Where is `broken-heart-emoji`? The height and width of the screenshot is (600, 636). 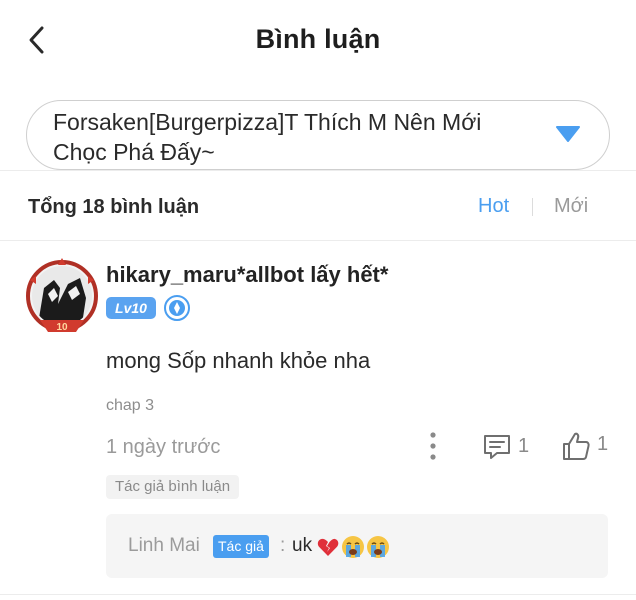 broken-heart-emoji is located at coordinates (328, 547).